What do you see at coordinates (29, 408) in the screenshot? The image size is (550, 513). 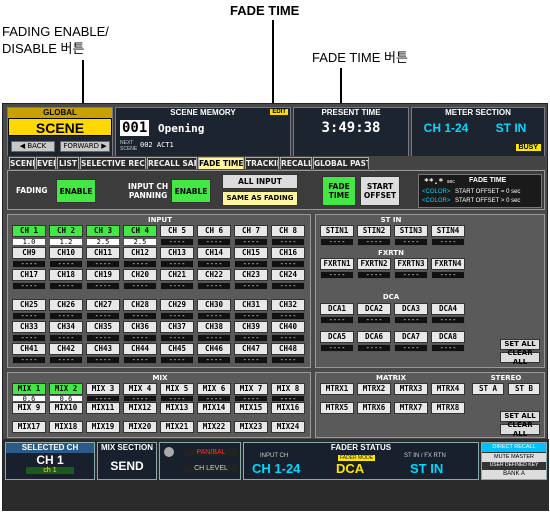 I see `mix-channel-button: MIX 9` at bounding box center [29, 408].